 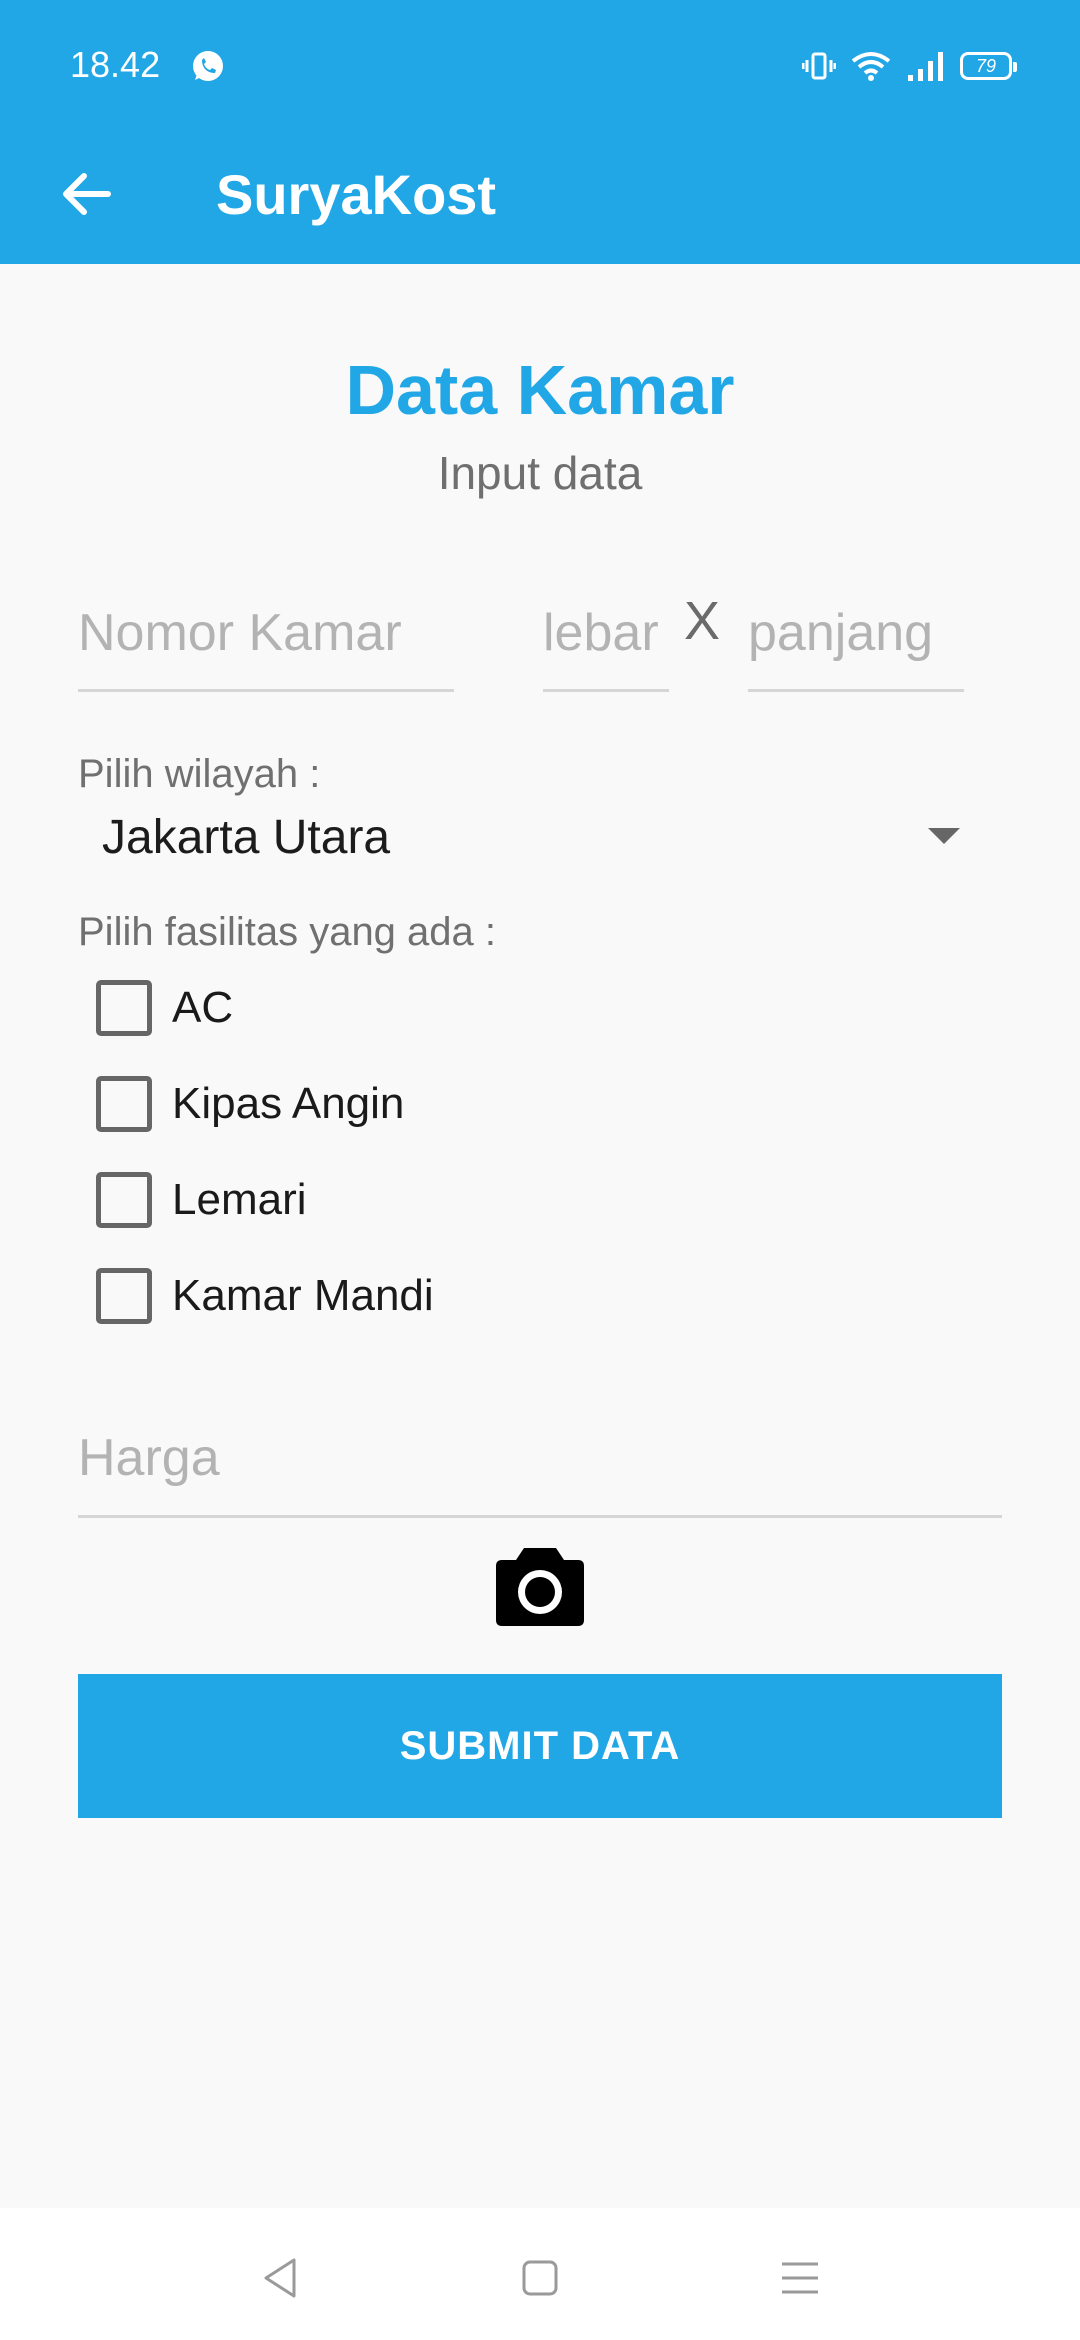 What do you see at coordinates (115, 64) in the screenshot?
I see `status-time: 18.42` at bounding box center [115, 64].